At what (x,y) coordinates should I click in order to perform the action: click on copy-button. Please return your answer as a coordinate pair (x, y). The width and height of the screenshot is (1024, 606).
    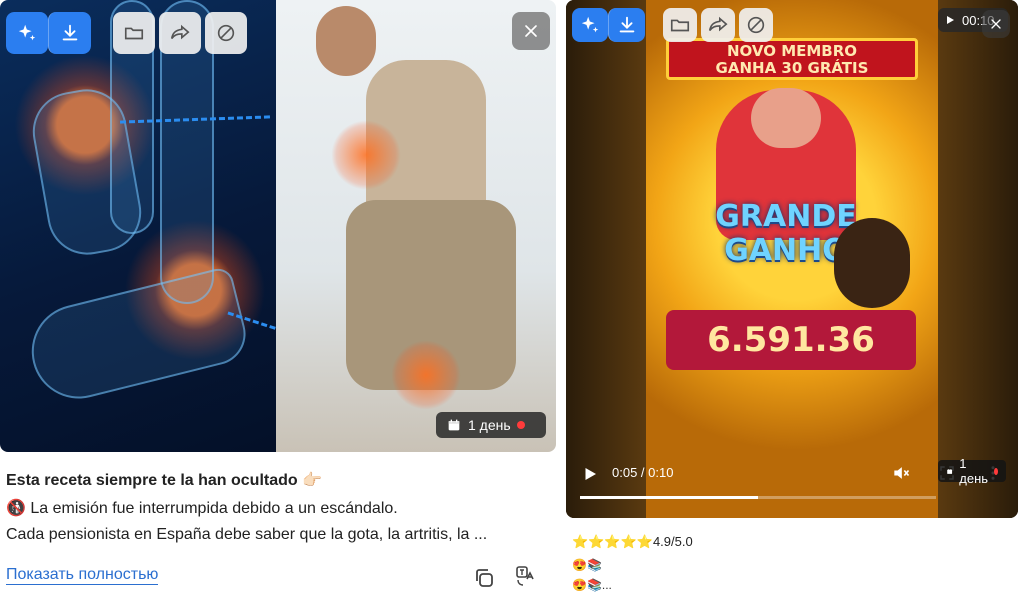
    Looking at the image, I should click on (484, 578).